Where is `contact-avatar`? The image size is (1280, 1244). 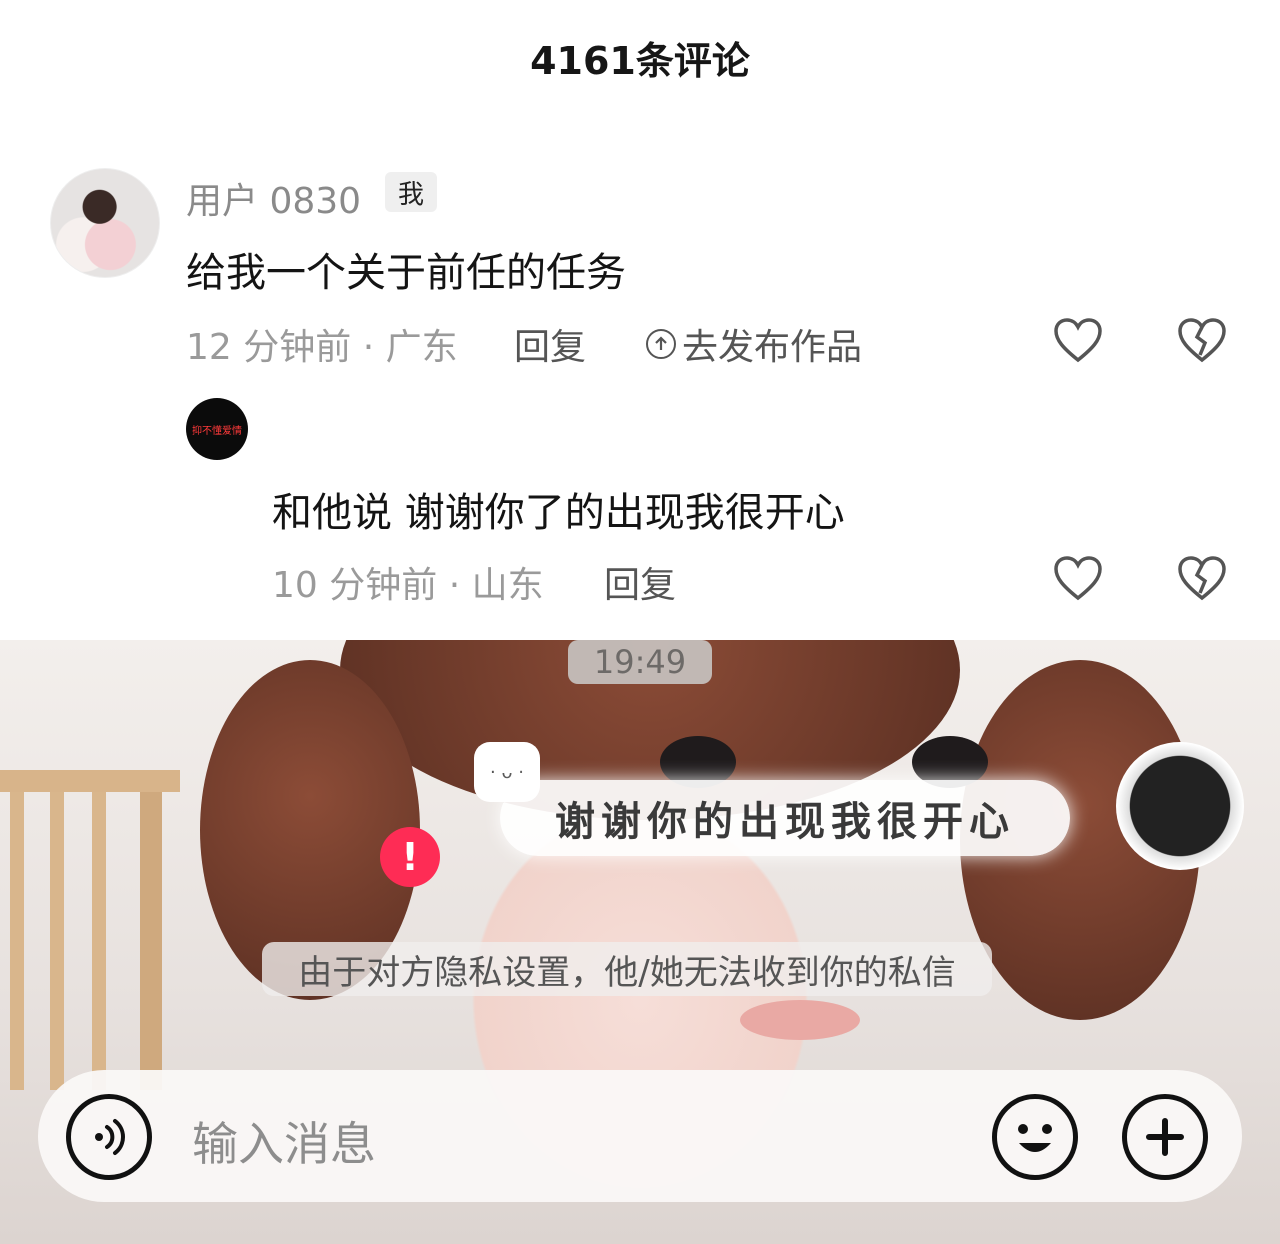
contact-avatar is located at coordinates (1180, 806).